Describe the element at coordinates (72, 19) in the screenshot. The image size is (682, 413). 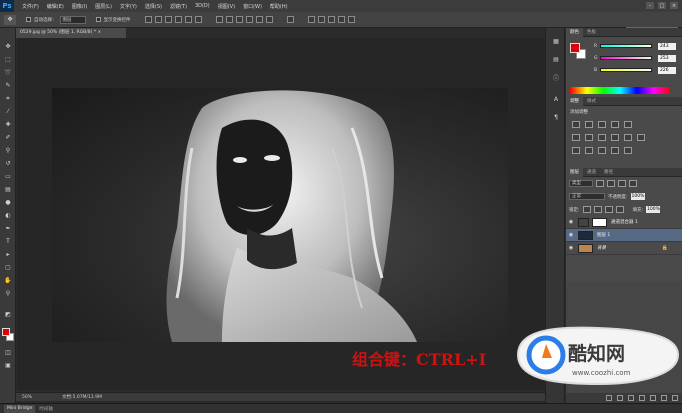
I see `auto-select-dropdown: 图层` at that location.